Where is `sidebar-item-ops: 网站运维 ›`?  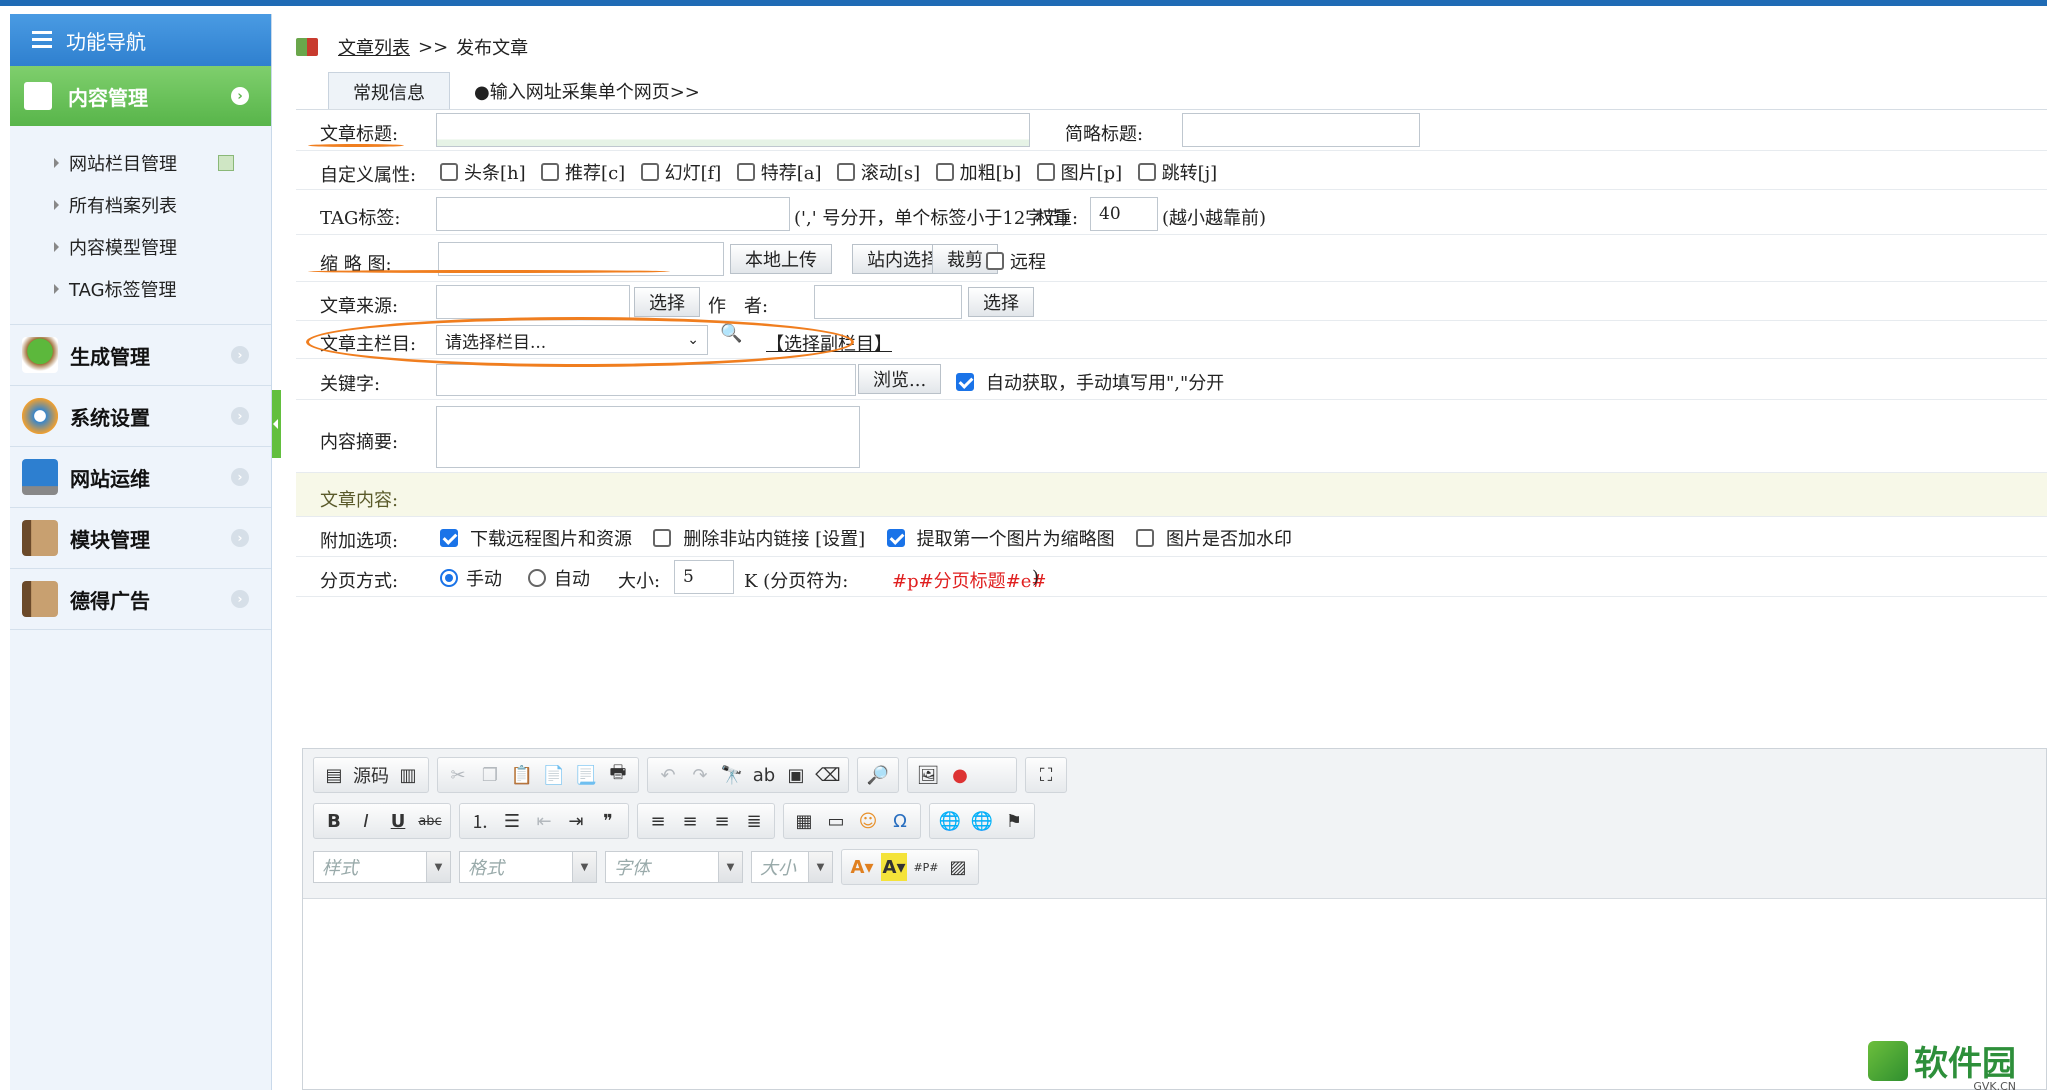
sidebar-item-ops: 网站运维 › is located at coordinates (140, 477).